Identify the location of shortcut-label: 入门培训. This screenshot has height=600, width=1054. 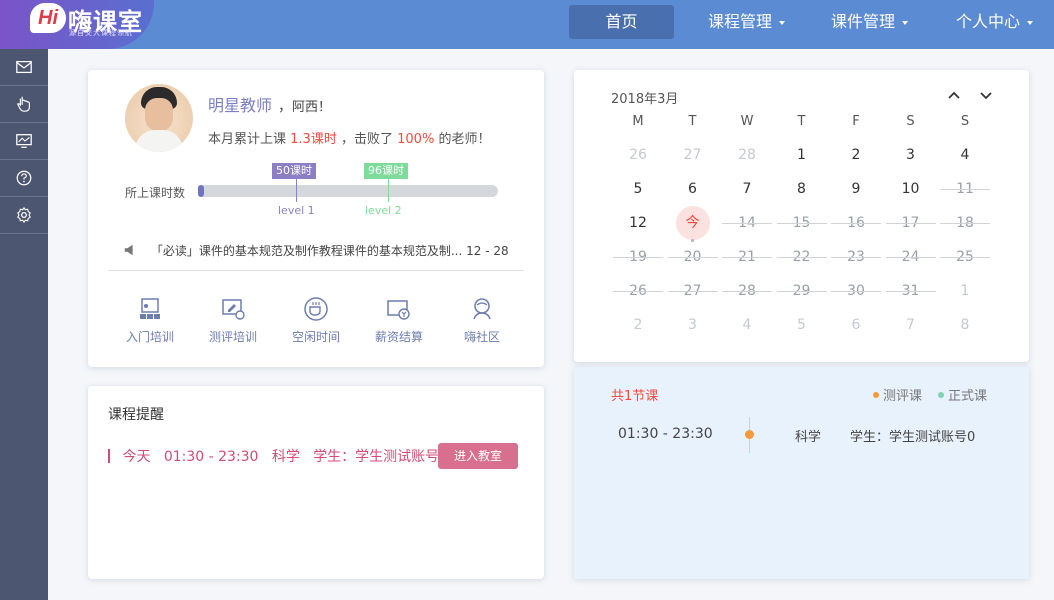
(149, 337).